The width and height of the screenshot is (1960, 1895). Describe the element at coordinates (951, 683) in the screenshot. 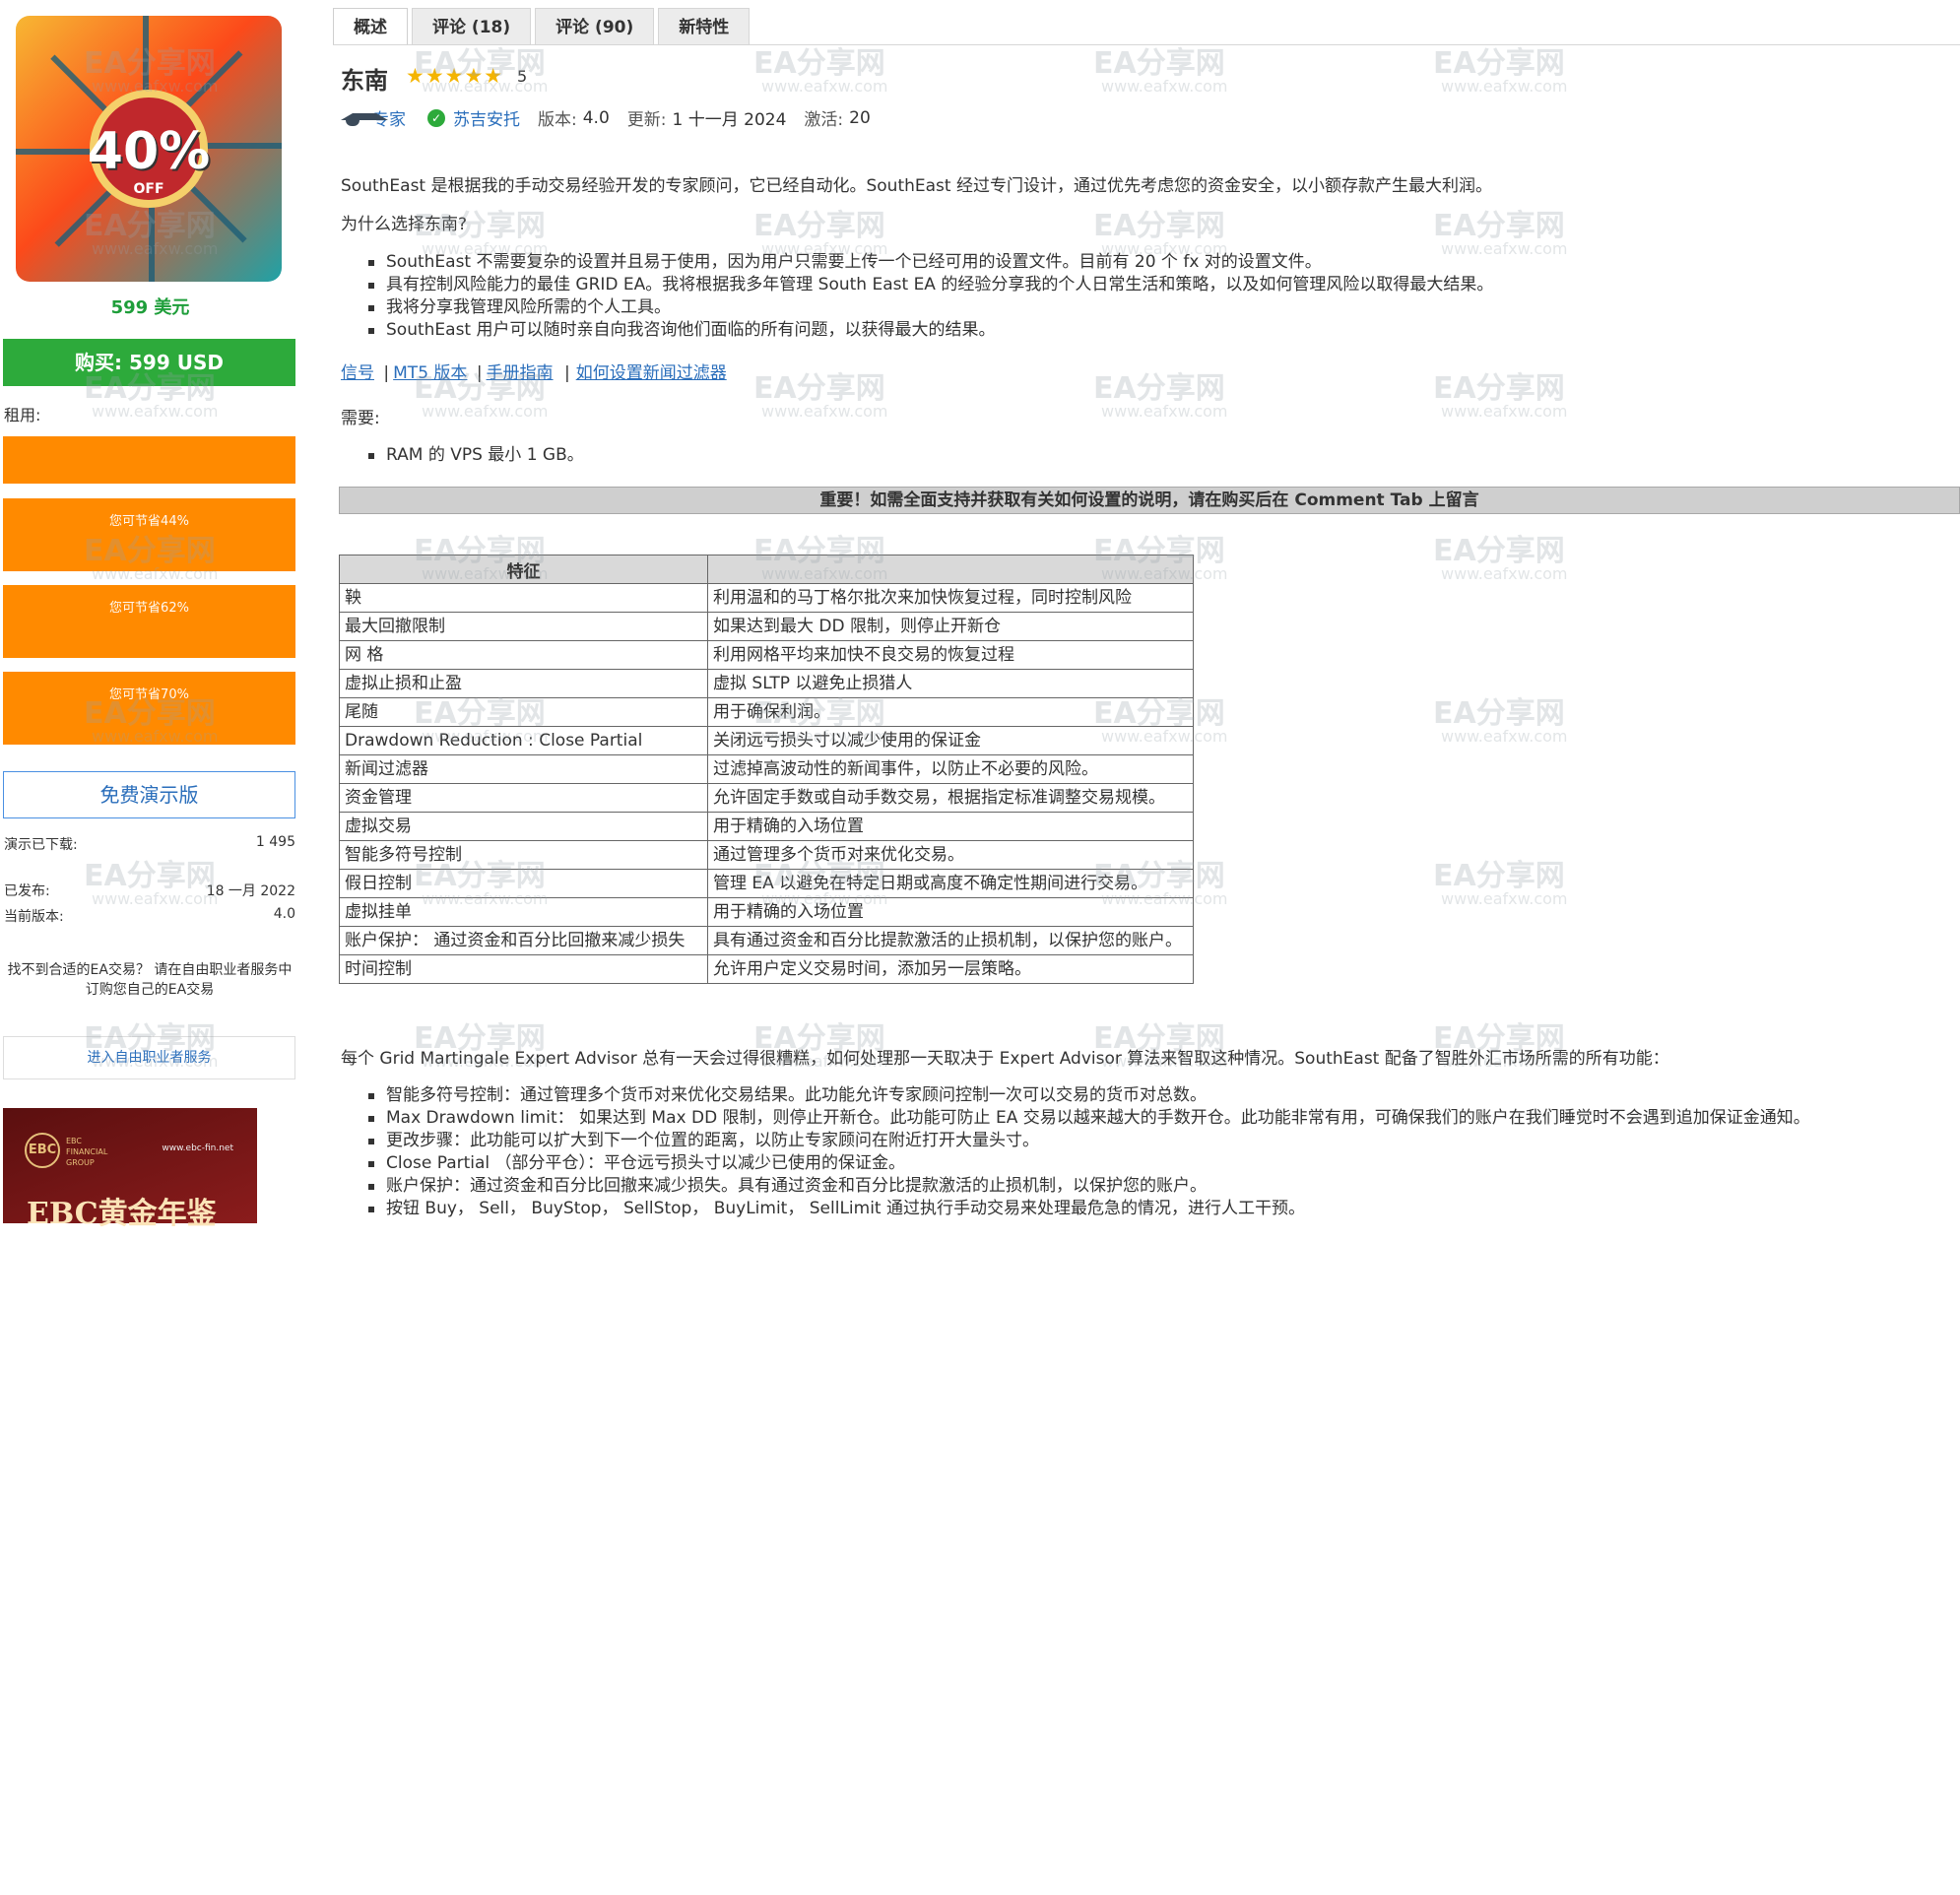

I see `feature-desc: 虚拟 SLTP 以避免止损猎人` at that location.